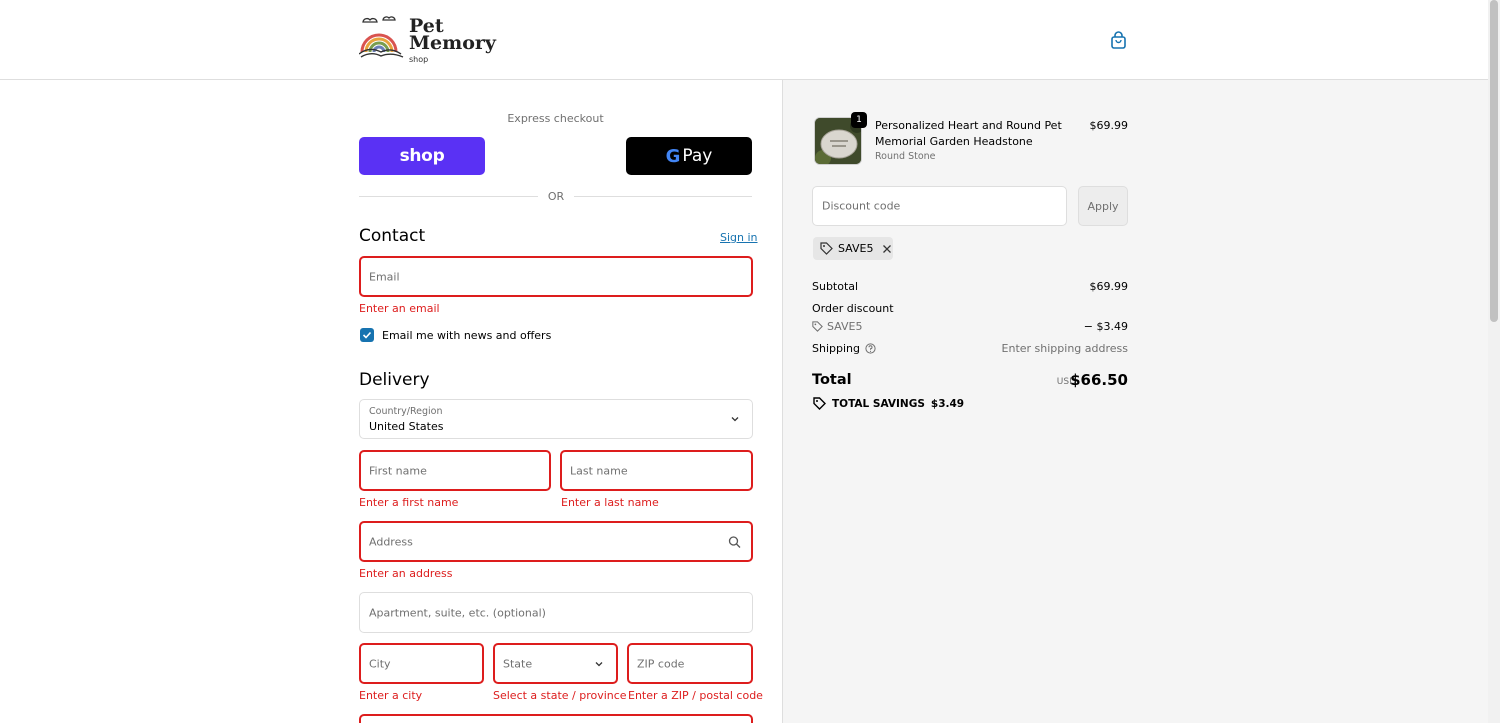 The image size is (1500, 723). Describe the element at coordinates (391, 695) in the screenshot. I see `city-error: Enter a city` at that location.